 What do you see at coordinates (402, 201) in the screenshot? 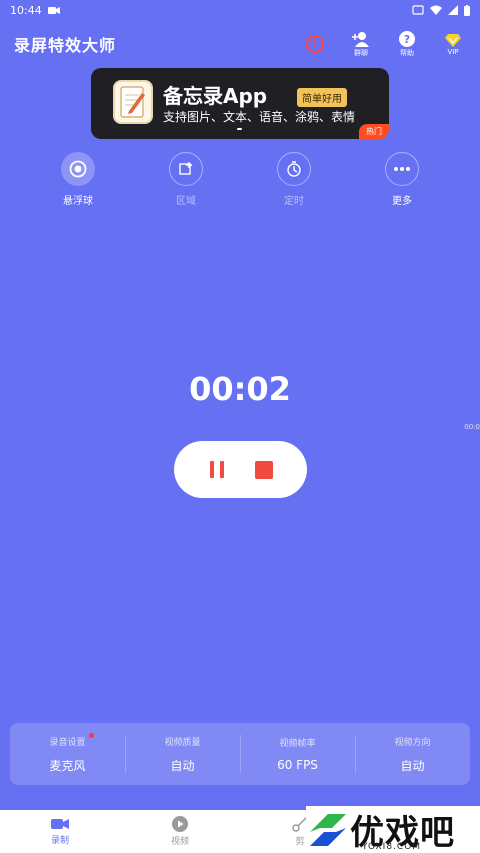
I see `tool-label: 更多` at bounding box center [402, 201].